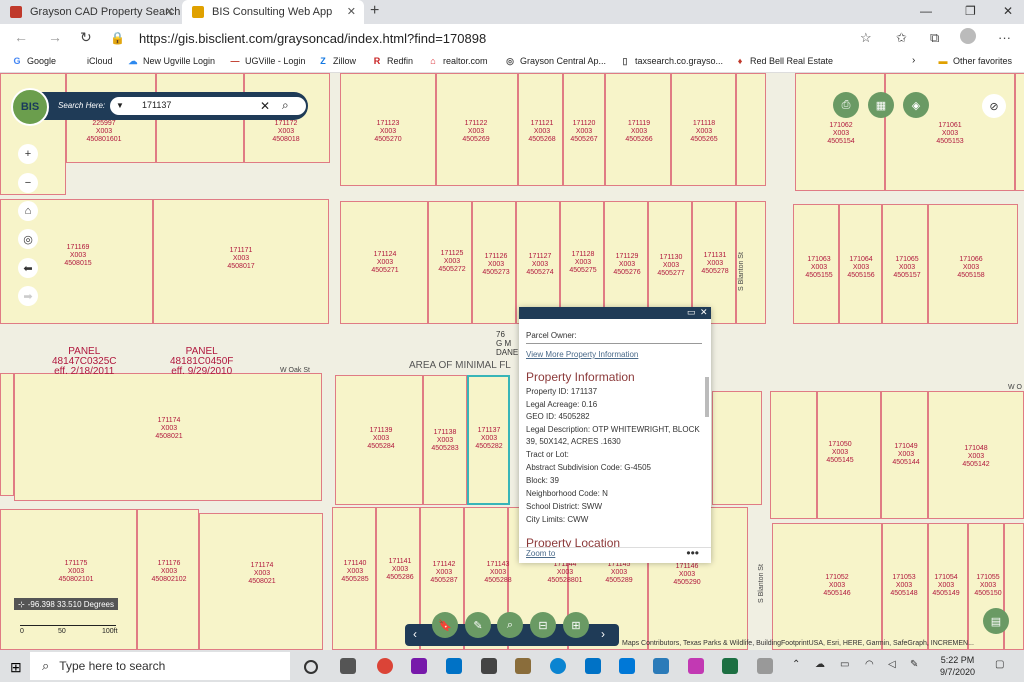 The width and height of the screenshot is (1024, 682). What do you see at coordinates (844, 664) in the screenshot?
I see `battery-icon: ▭` at bounding box center [844, 664].